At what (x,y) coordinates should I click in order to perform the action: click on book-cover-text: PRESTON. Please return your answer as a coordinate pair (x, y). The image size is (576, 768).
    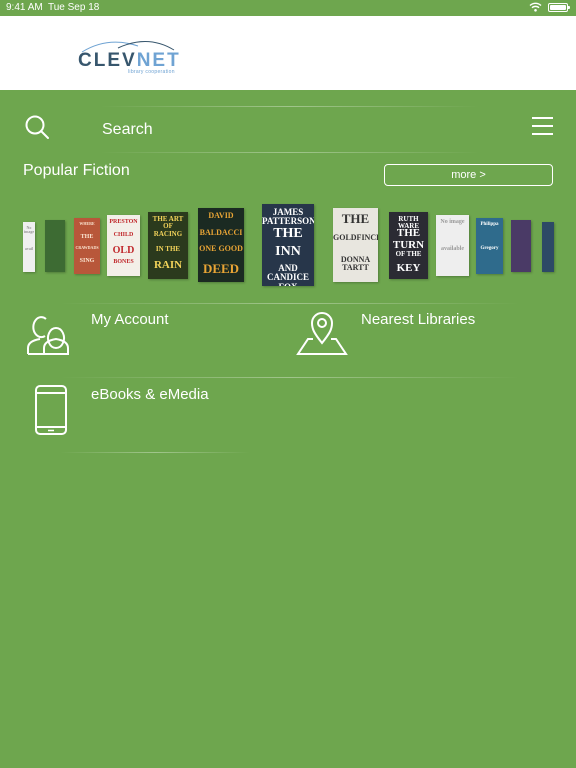
    Looking at the image, I should click on (123, 222).